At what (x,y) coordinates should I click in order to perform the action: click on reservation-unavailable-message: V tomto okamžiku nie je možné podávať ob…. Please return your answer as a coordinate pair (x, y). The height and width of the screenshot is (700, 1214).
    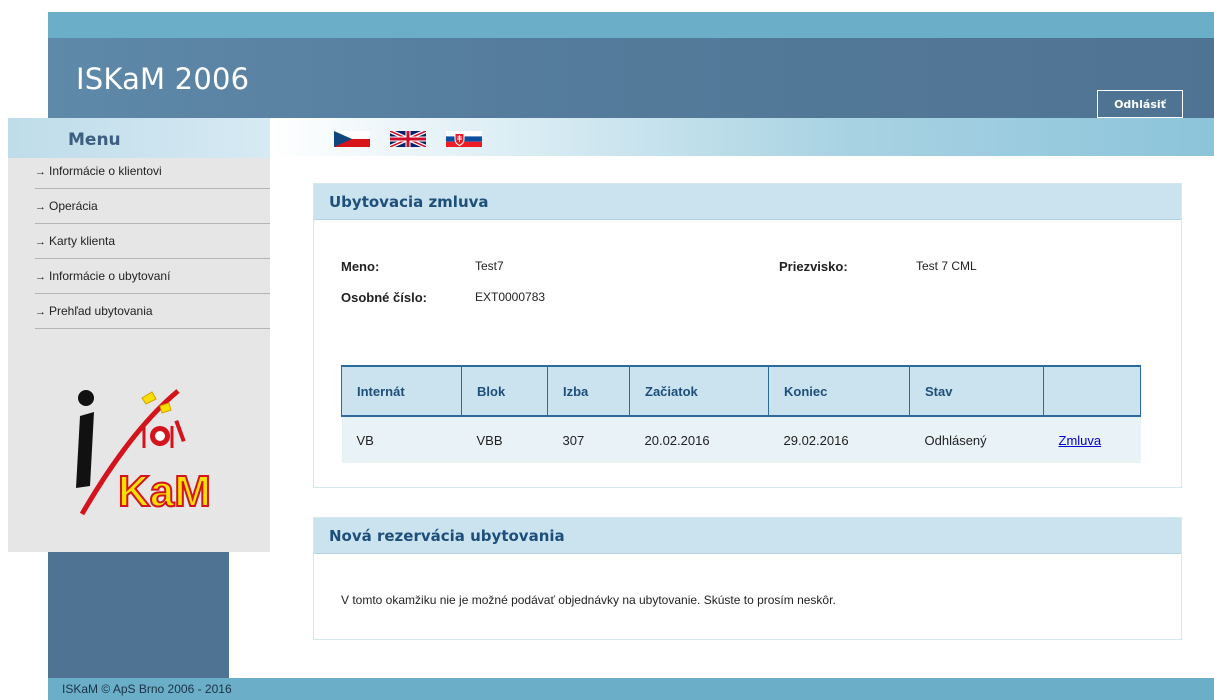
    Looking at the image, I should click on (588, 600).